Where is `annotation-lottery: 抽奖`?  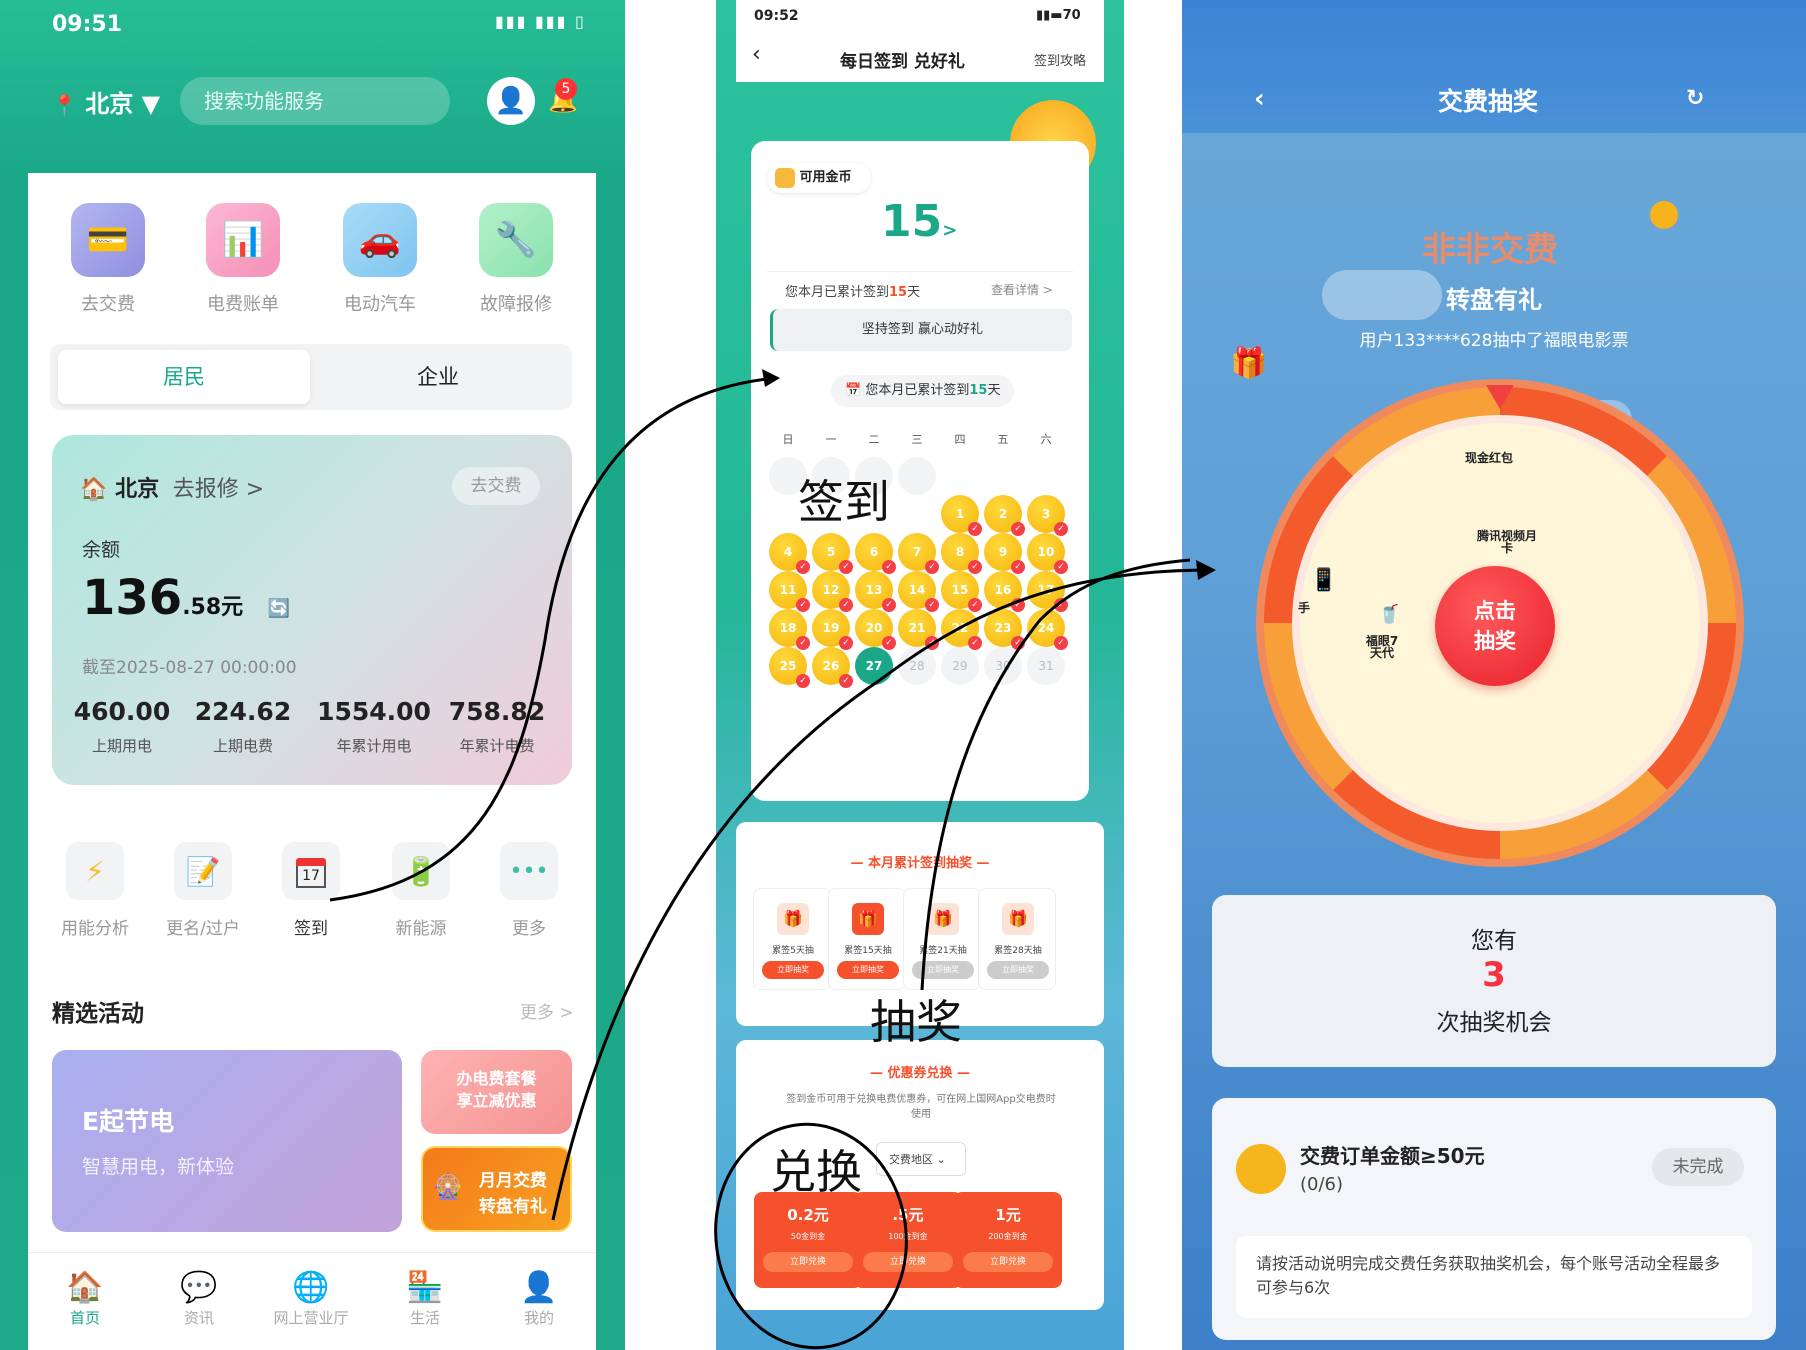
annotation-lottery: 抽奖 is located at coordinates (916, 1022).